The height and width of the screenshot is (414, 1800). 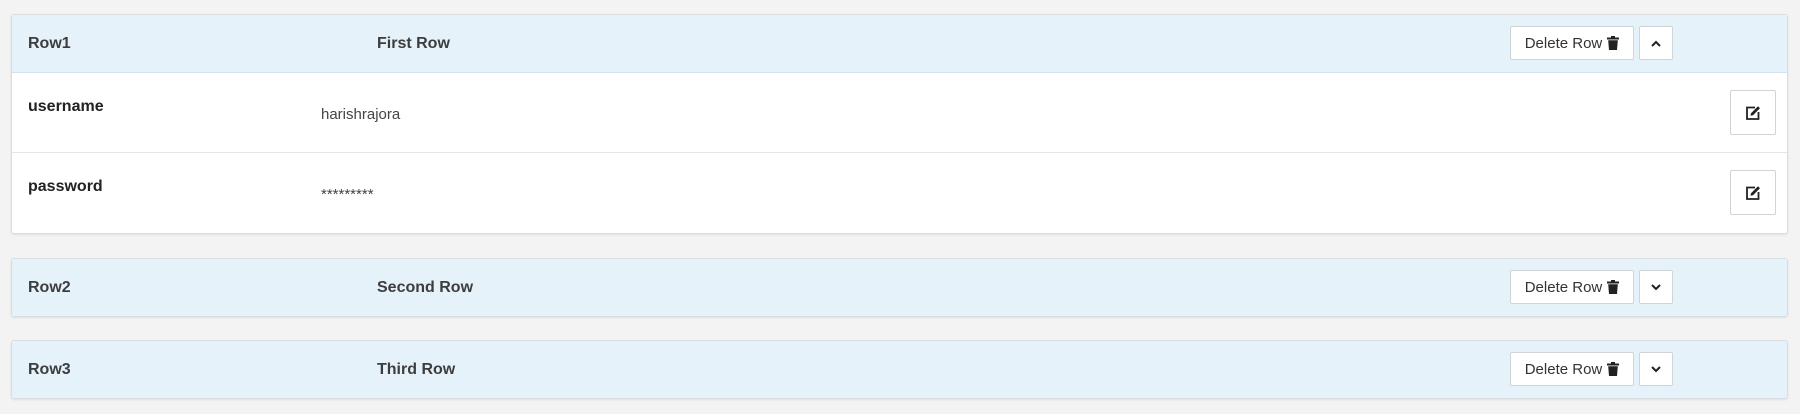 I want to click on row-name: Third Row, so click(x=416, y=369).